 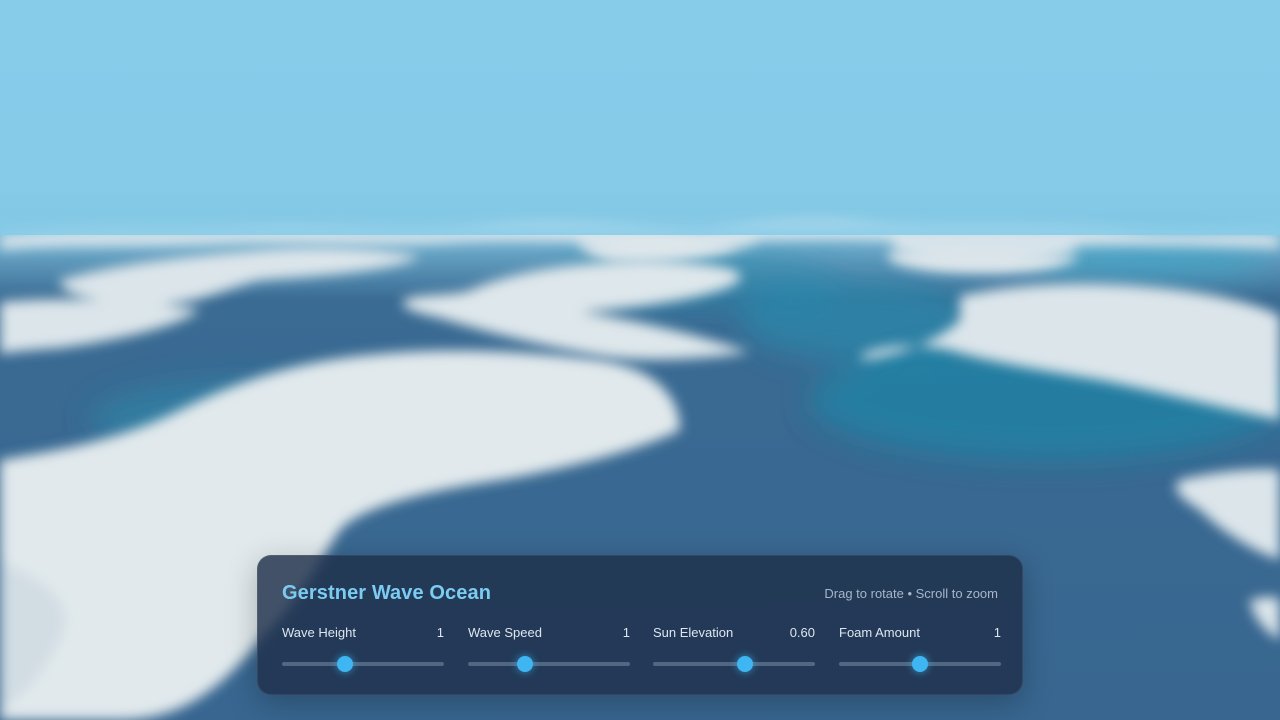 What do you see at coordinates (911, 593) in the screenshot?
I see `interaction-hint: Drag to rotate • Scroll to zoom` at bounding box center [911, 593].